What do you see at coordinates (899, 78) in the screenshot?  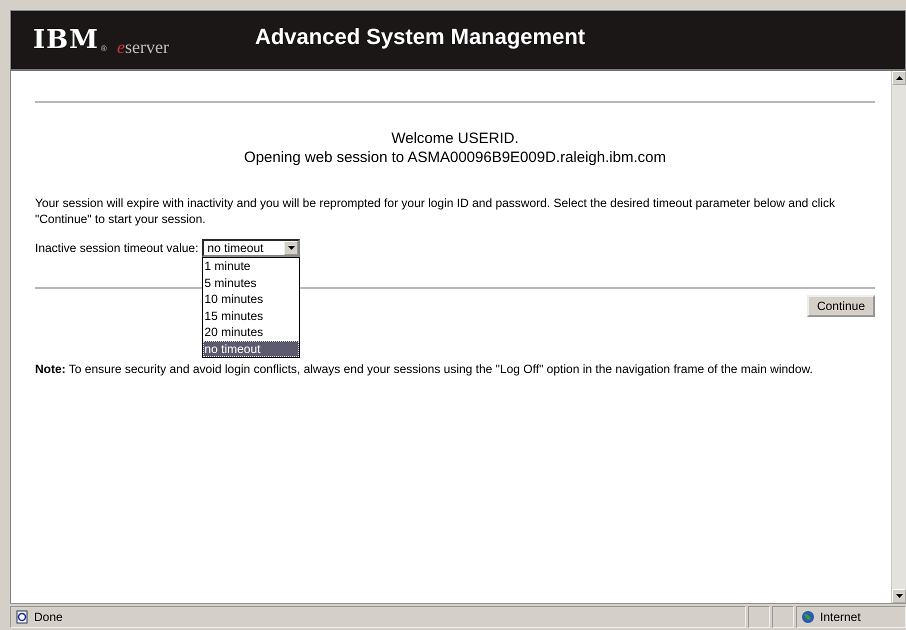 I see `scroll-up-icon` at bounding box center [899, 78].